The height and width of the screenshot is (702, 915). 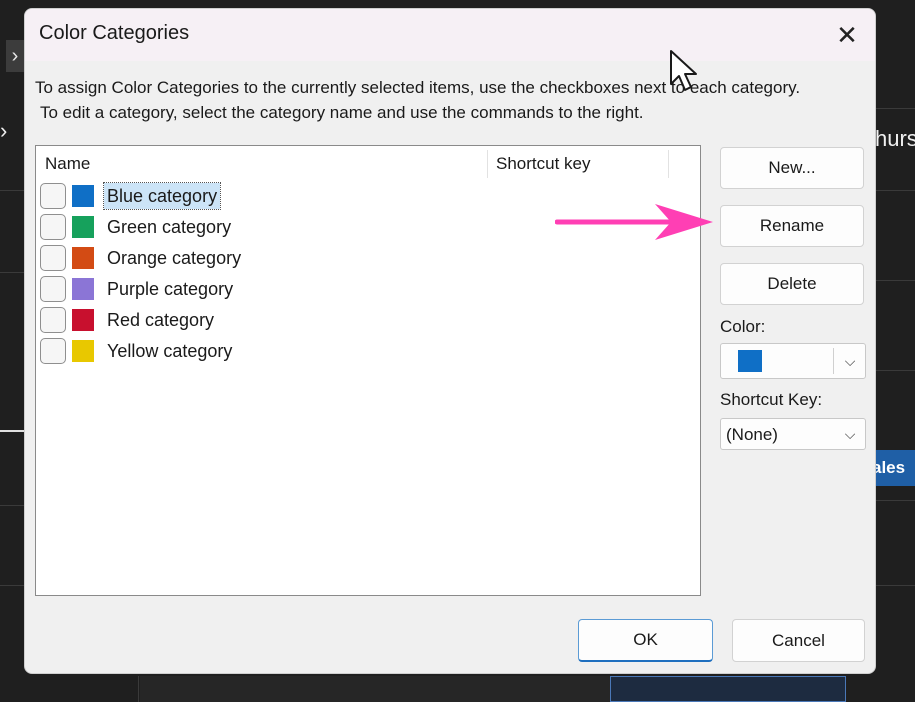 I want to click on name-column-header: Name, so click(x=67, y=164).